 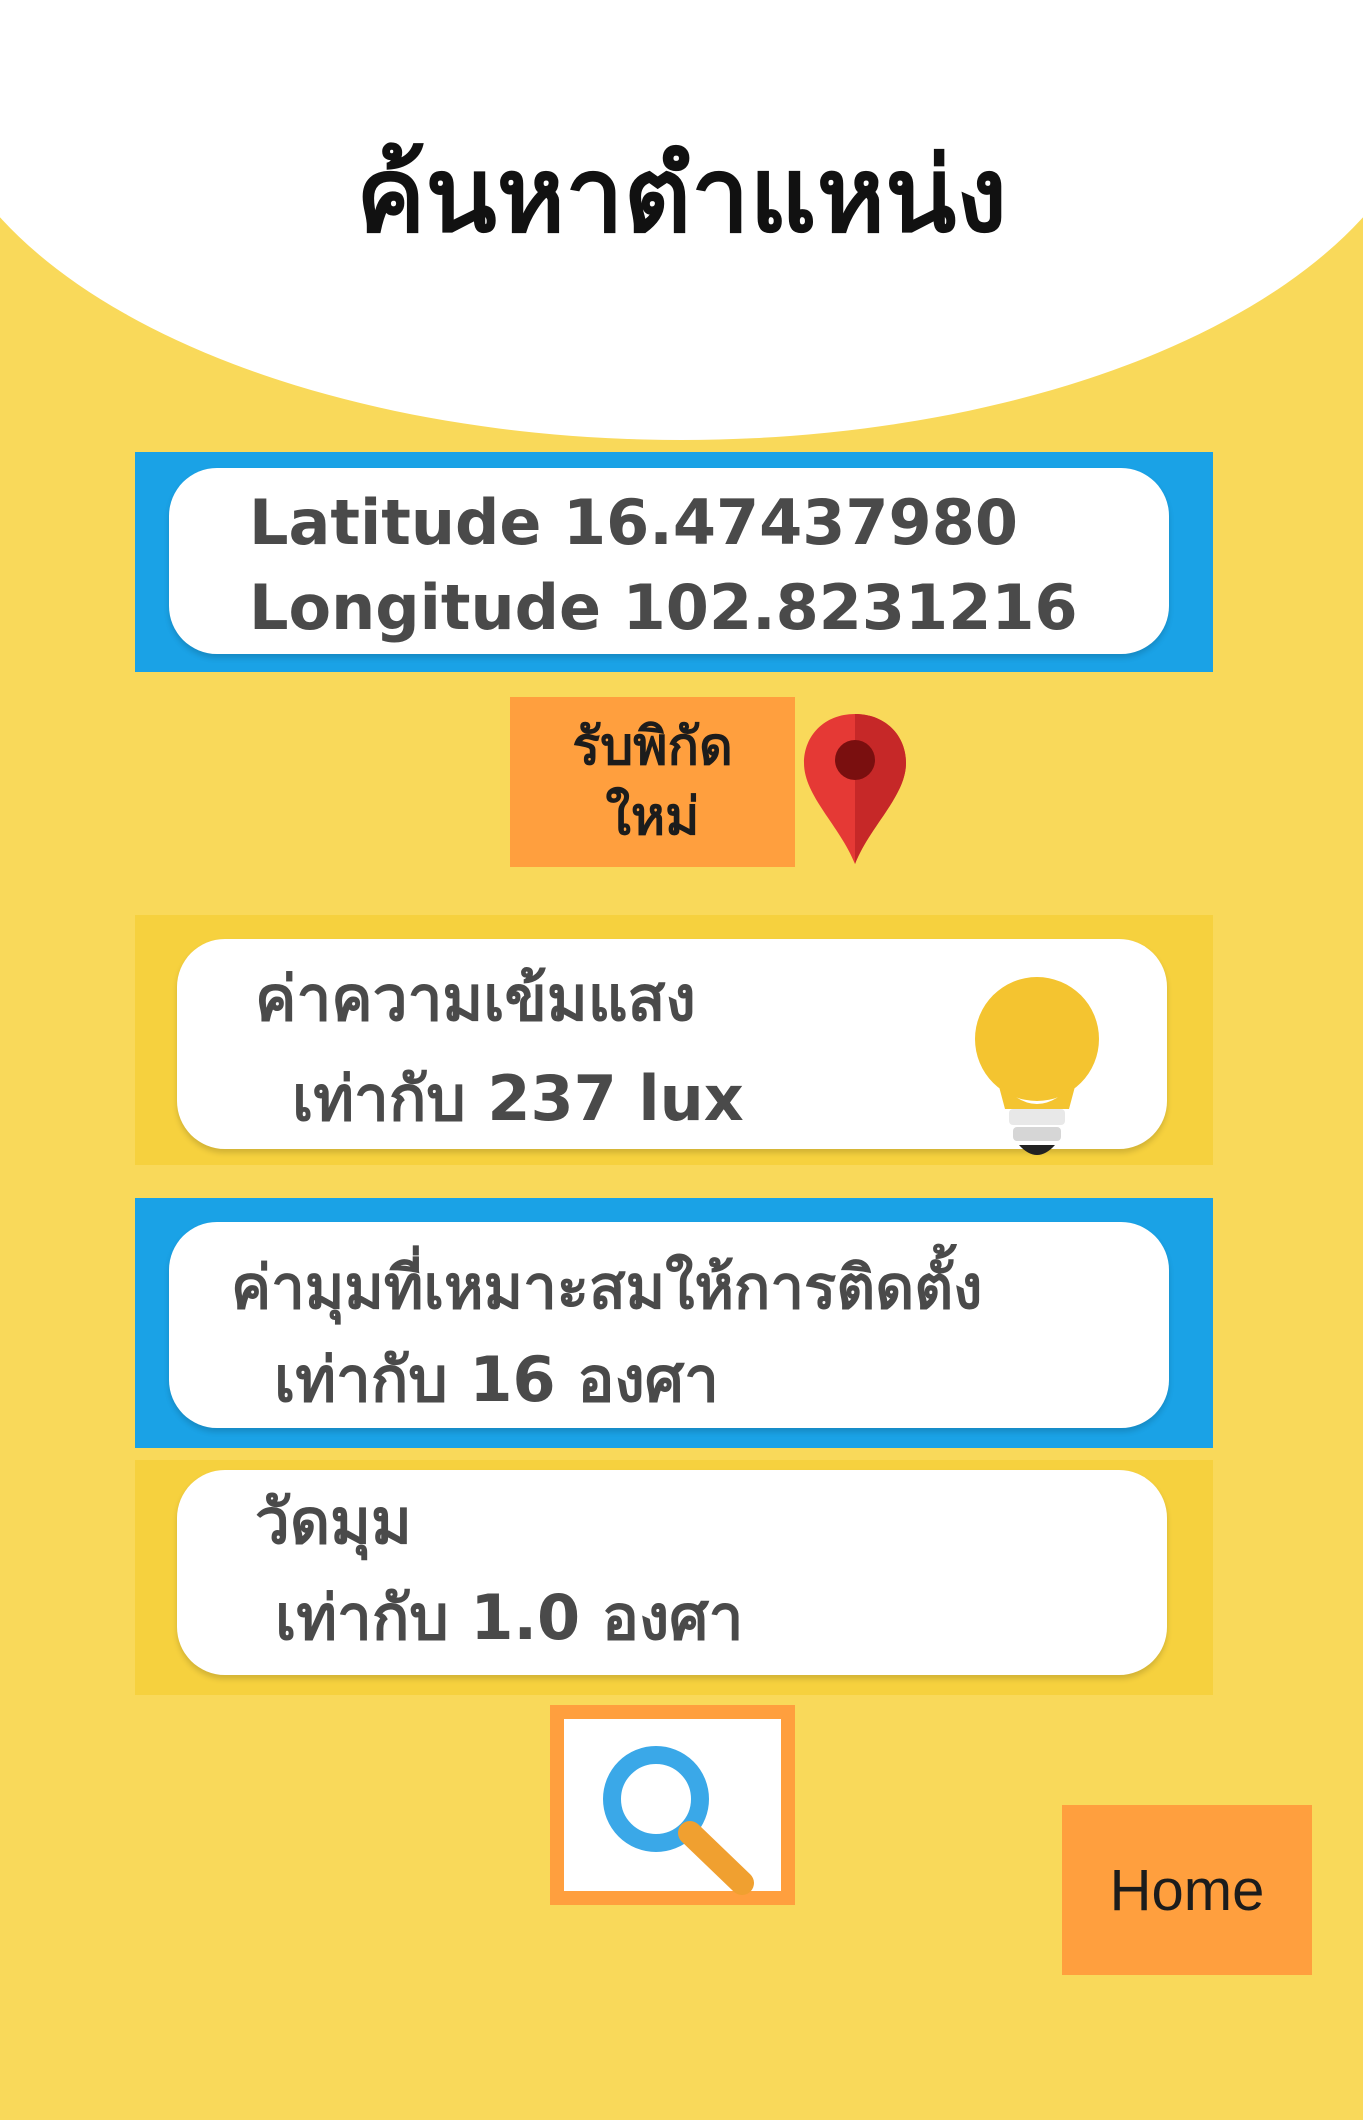 What do you see at coordinates (652, 817) in the screenshot?
I see `button-label-line2: ใหม่` at bounding box center [652, 817].